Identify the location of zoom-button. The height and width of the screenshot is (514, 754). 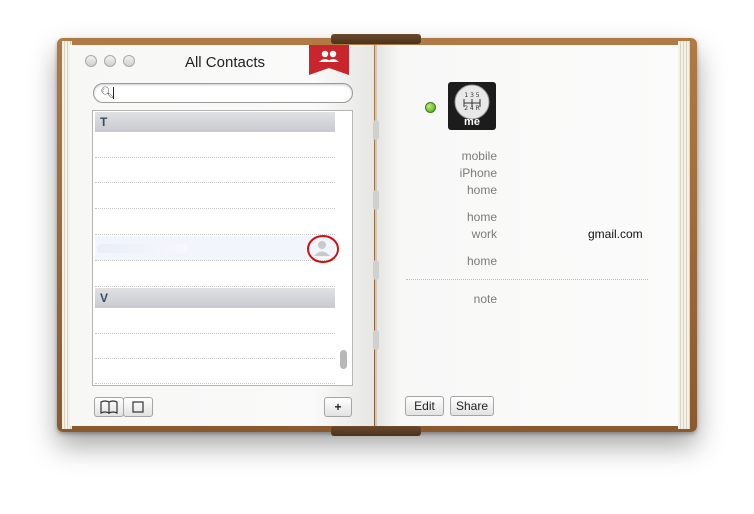
(129, 61).